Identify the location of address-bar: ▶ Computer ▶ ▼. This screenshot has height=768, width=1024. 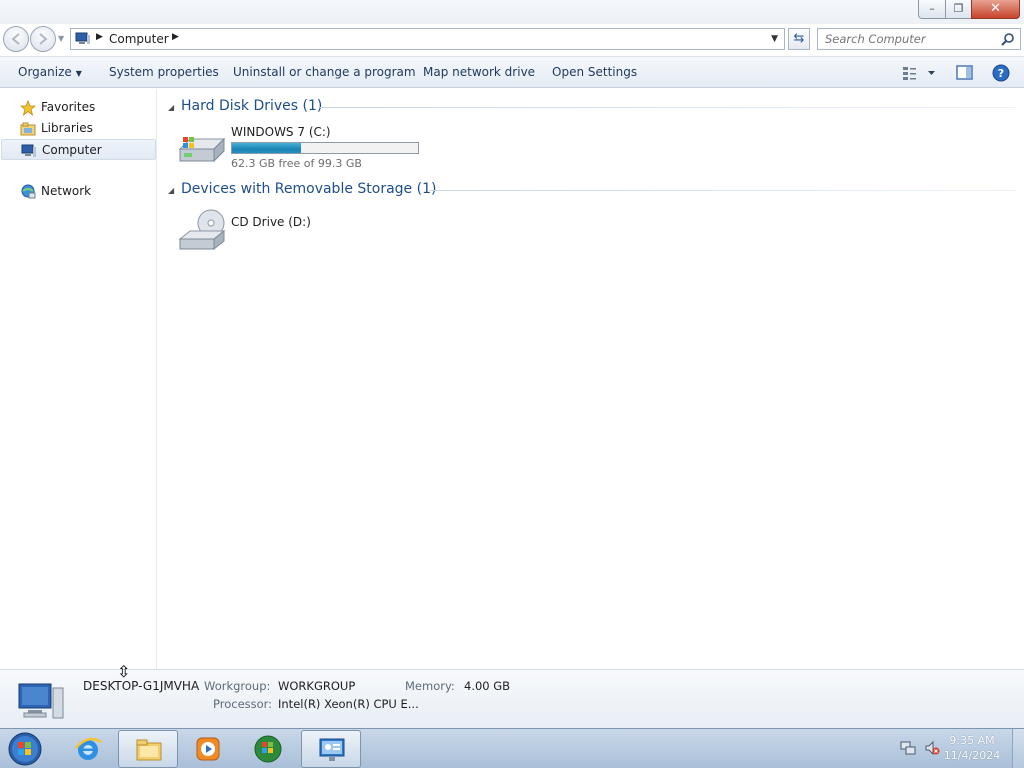
(427, 39).